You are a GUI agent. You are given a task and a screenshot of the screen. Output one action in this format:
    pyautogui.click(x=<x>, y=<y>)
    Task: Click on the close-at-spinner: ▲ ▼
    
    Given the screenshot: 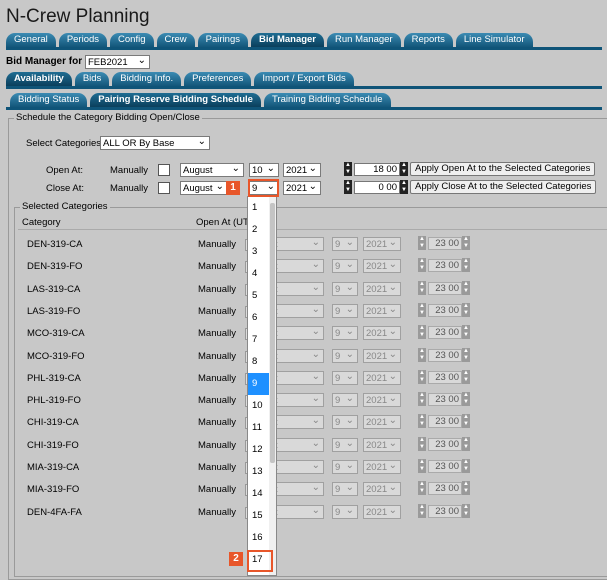 What is the action you would take?
    pyautogui.click(x=348, y=187)
    